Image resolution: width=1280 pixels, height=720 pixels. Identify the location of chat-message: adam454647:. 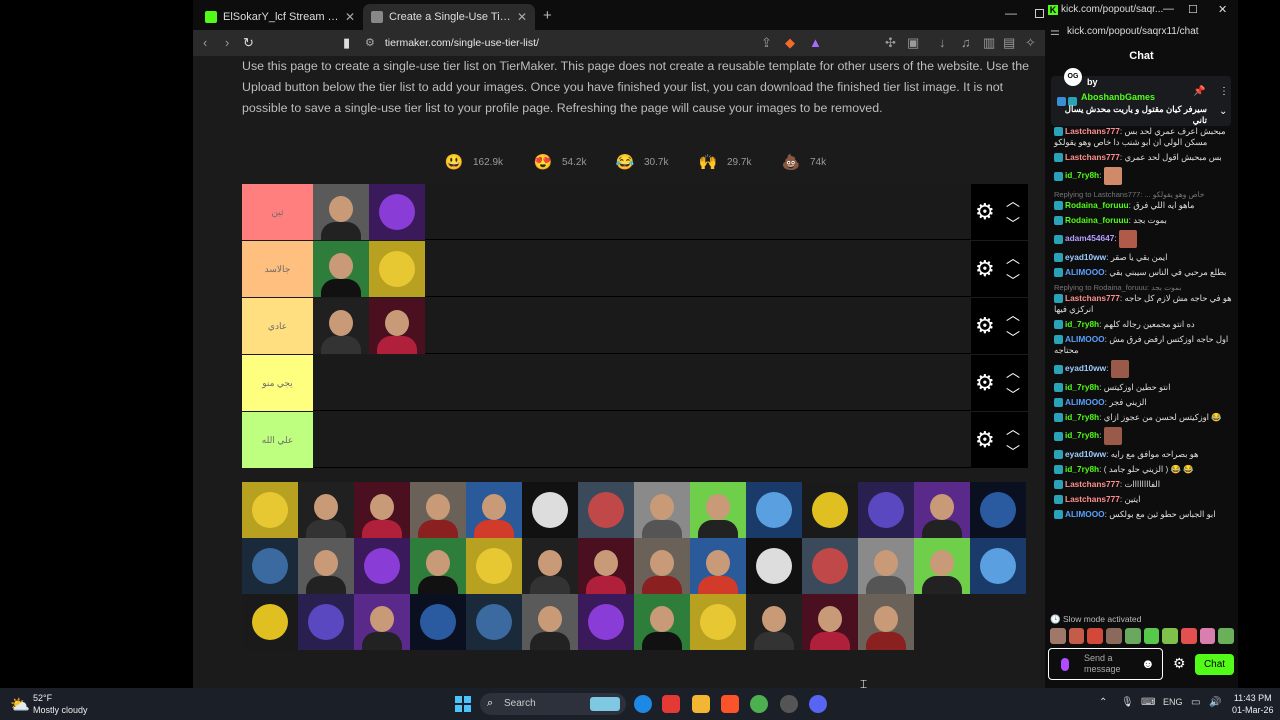
(1143, 239).